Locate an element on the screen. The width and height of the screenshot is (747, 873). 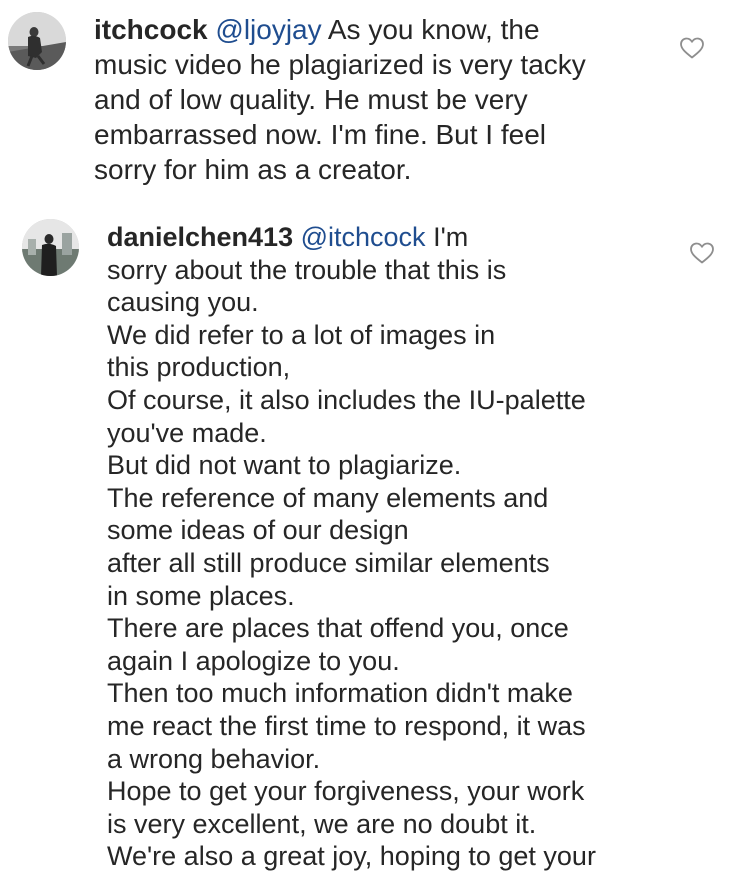
comment-line: in some places. is located at coordinates (201, 595).